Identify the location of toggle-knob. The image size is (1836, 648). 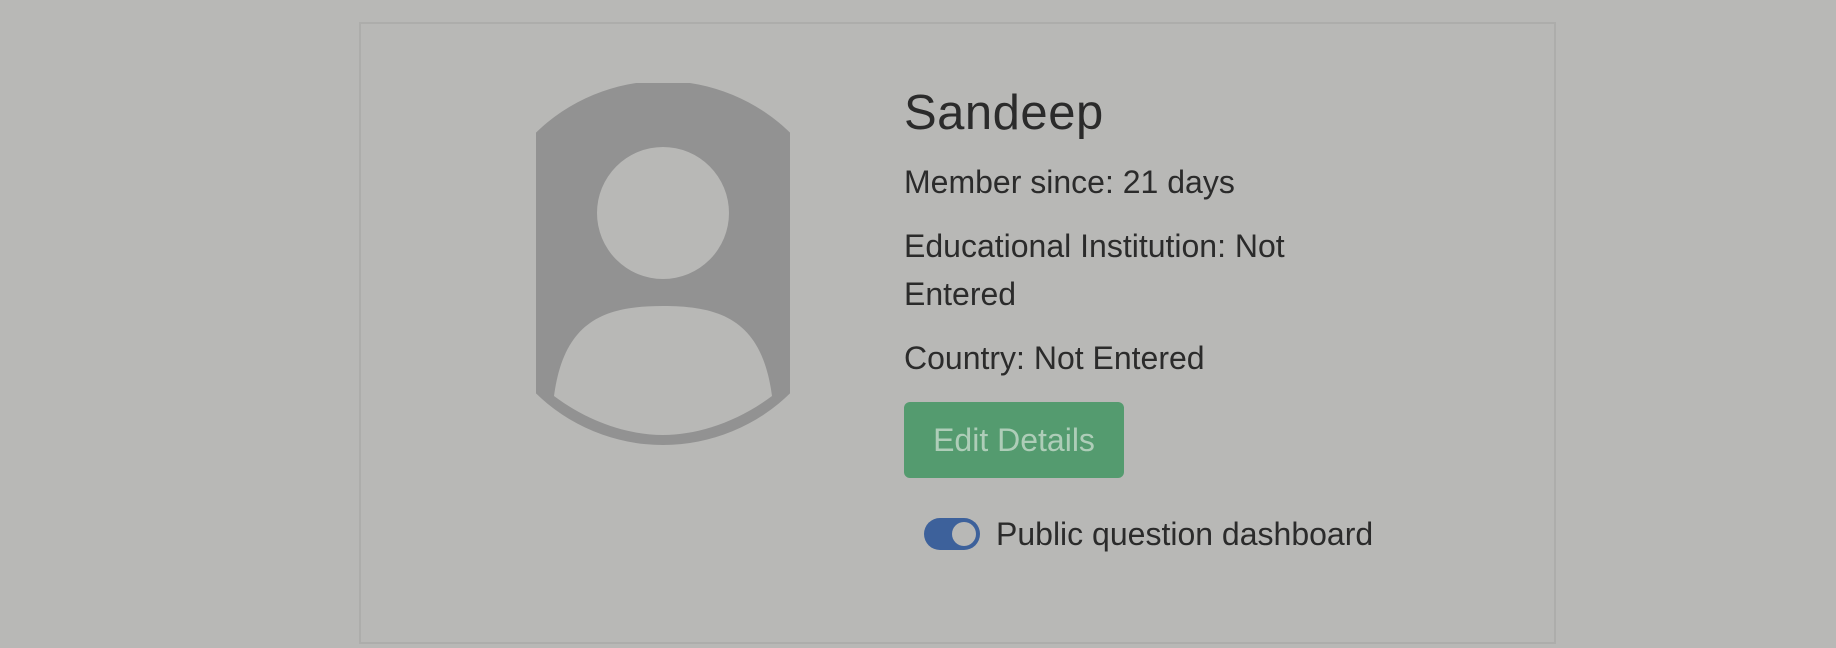
(964, 534).